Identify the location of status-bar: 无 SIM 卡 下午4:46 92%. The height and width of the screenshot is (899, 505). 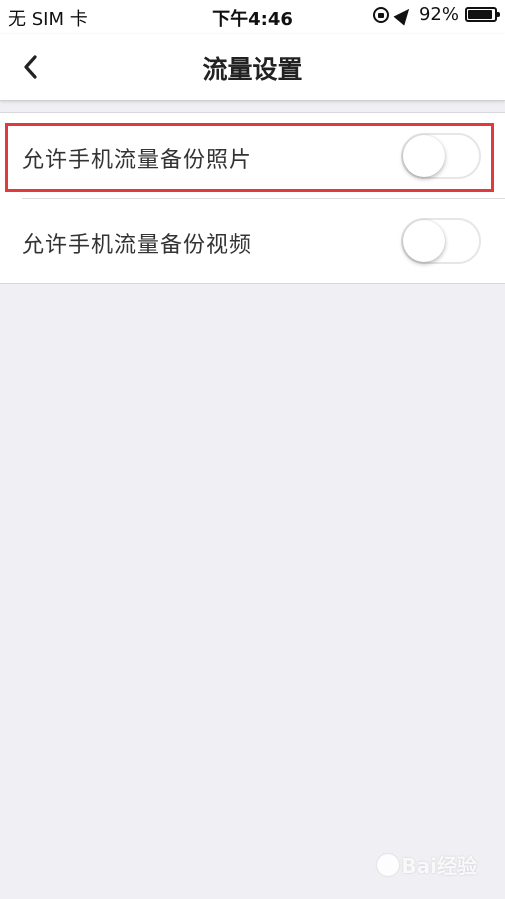
(252, 17).